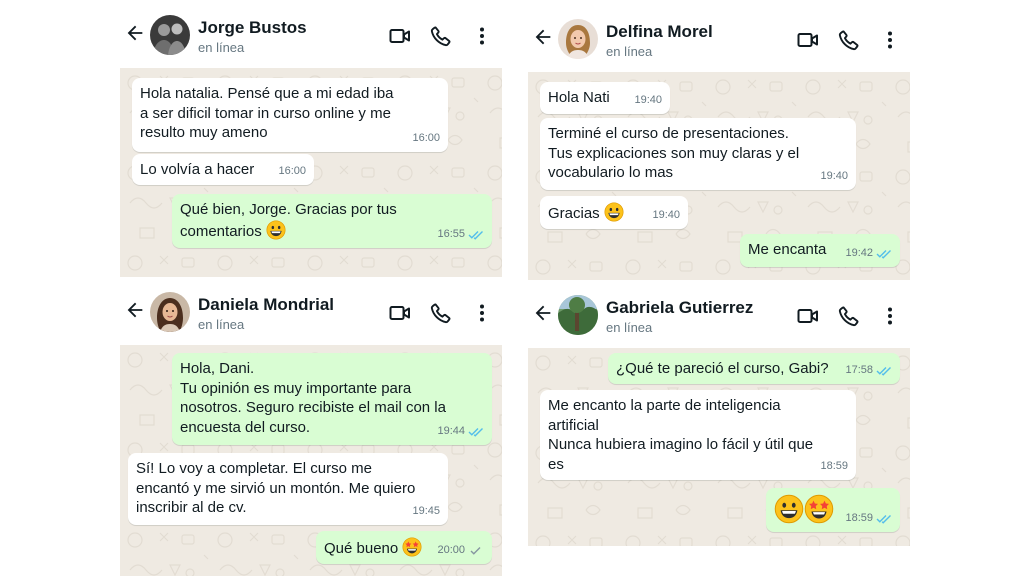 This screenshot has height=576, width=1024. I want to click on message-time: 19:42, so click(859, 252).